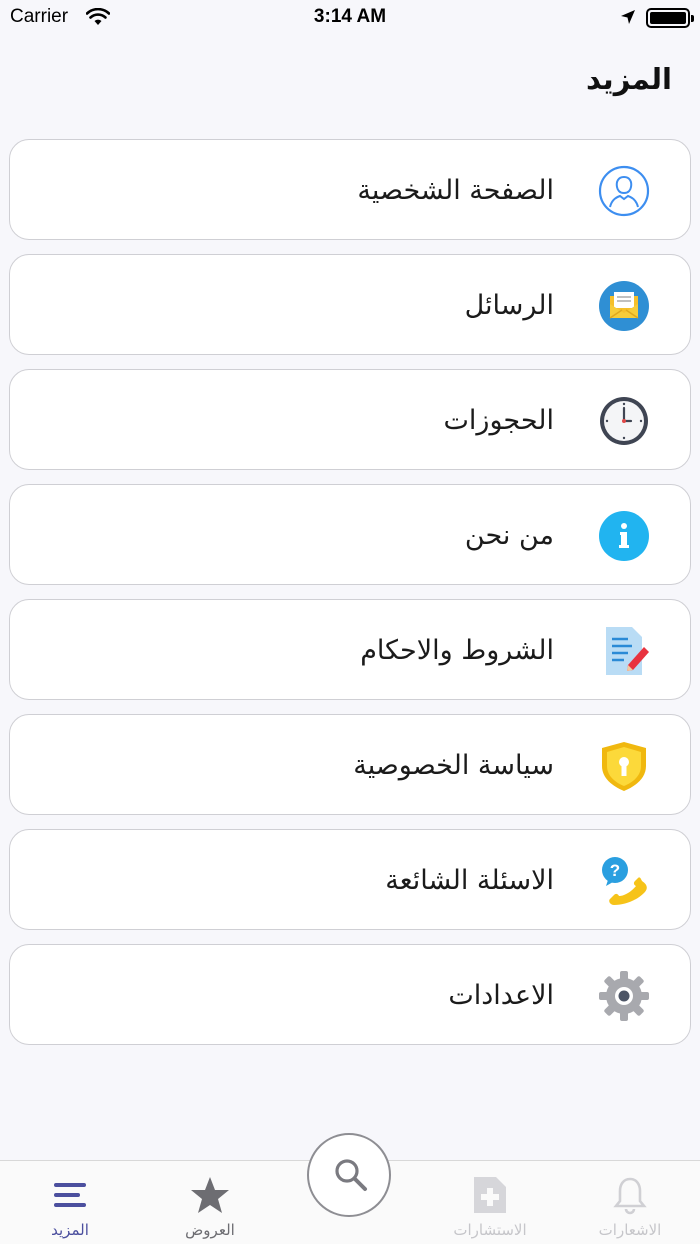 The width and height of the screenshot is (700, 1244). I want to click on tab-consultations: الاستشارات, so click(490, 1202).